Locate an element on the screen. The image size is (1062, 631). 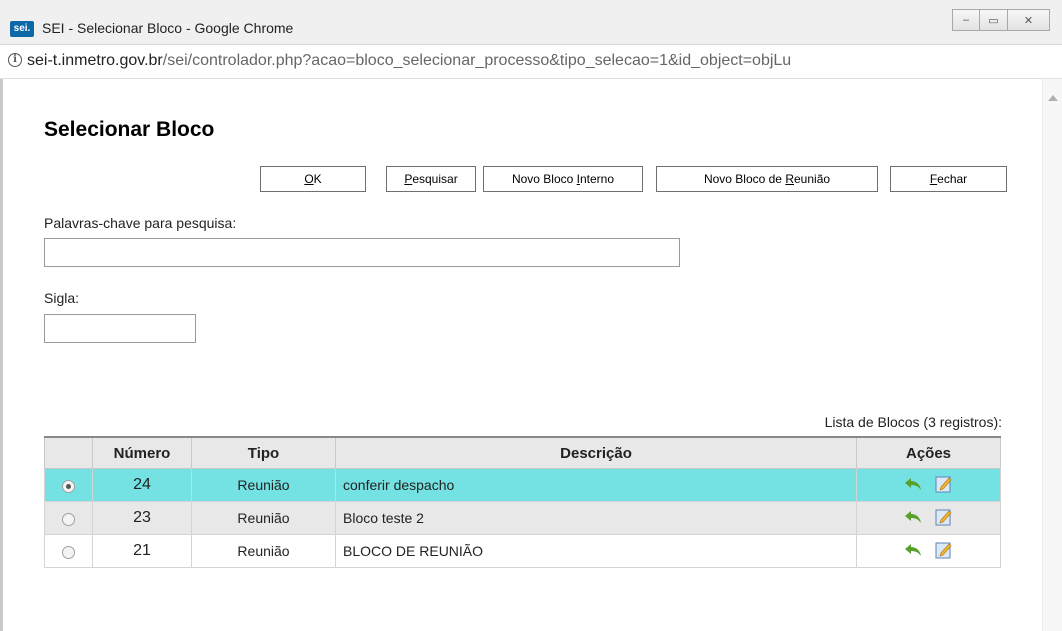
window-title: SEI - Selecionar Bloco - Google Chrome is located at coordinates (168, 28).